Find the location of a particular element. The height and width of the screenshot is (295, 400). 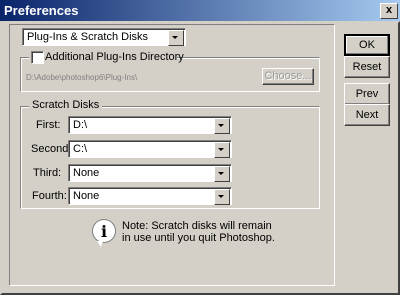

section-select: Plug-Ins & Scratch Disks is located at coordinates (104, 37).